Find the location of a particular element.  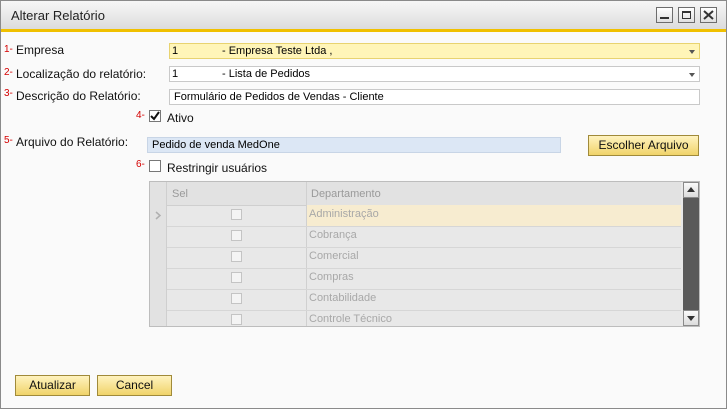

table-row: Compras is located at coordinates (415, 279).